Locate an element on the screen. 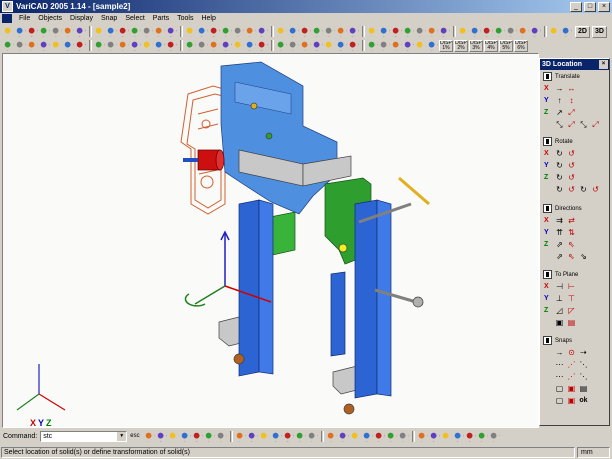  mode-3d-button: 3D is located at coordinates (599, 31).